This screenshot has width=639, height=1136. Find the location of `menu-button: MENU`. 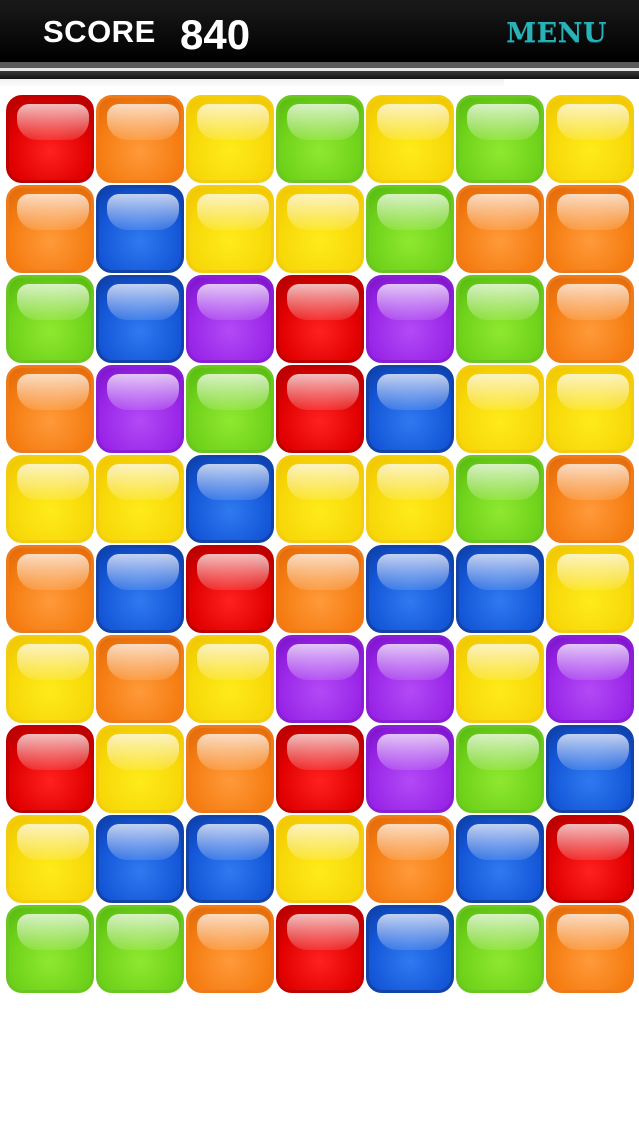

menu-button: MENU is located at coordinates (556, 33).